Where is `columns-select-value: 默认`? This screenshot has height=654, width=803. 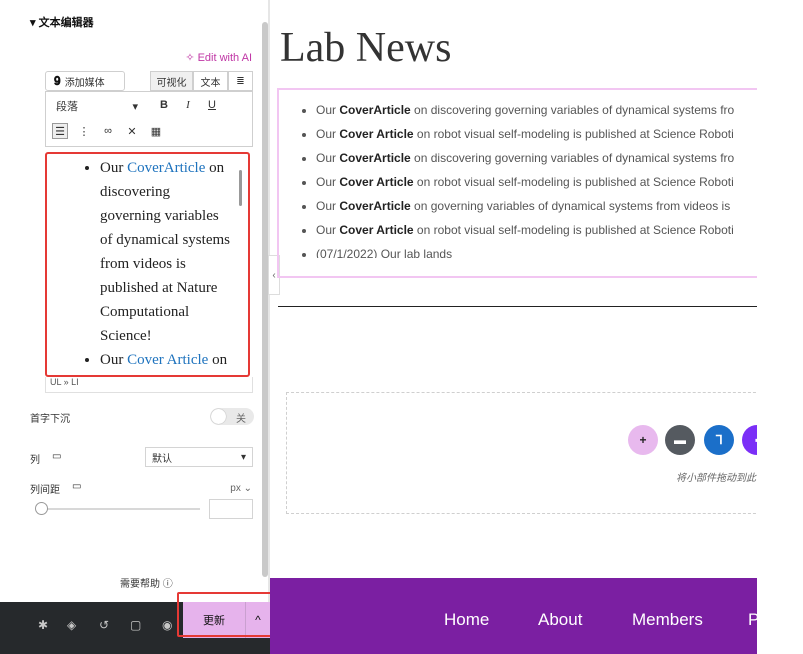 columns-select-value: 默认 is located at coordinates (162, 459).